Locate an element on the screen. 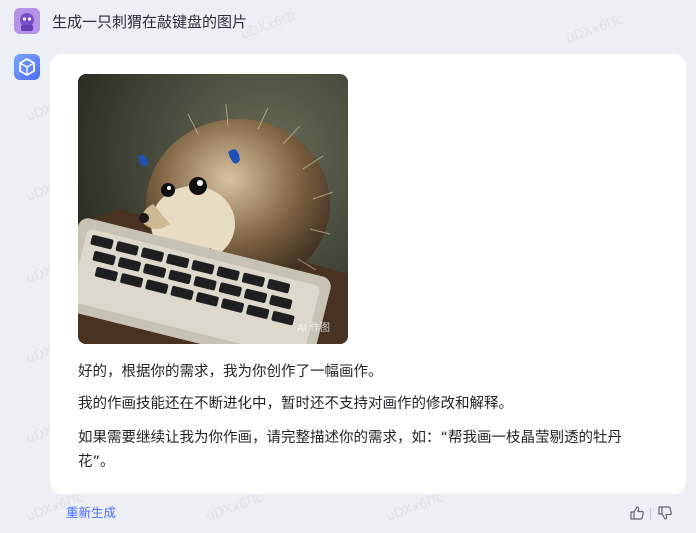  assistant-avatar is located at coordinates (27, 67).